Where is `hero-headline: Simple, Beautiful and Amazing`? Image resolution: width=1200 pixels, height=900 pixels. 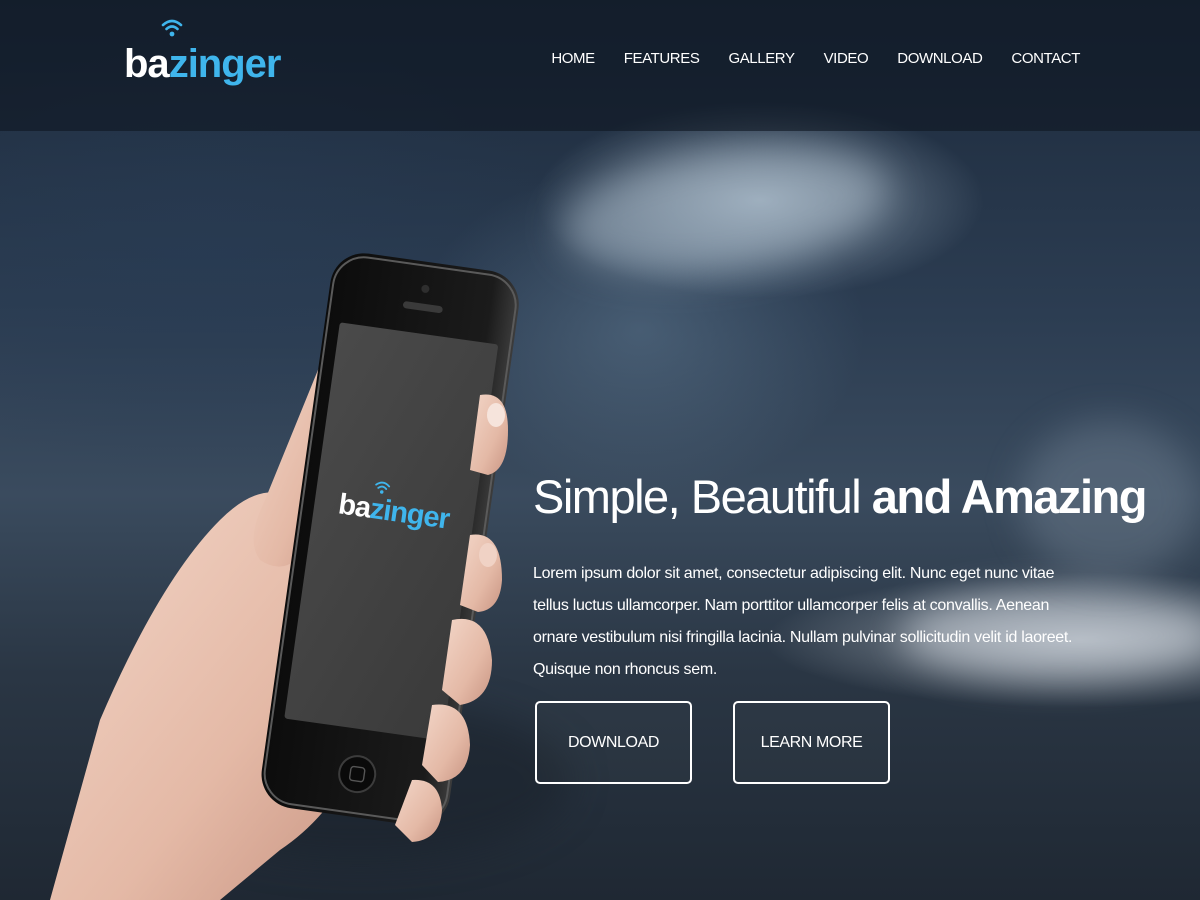 hero-headline: Simple, Beautiful and Amazing is located at coordinates (840, 497).